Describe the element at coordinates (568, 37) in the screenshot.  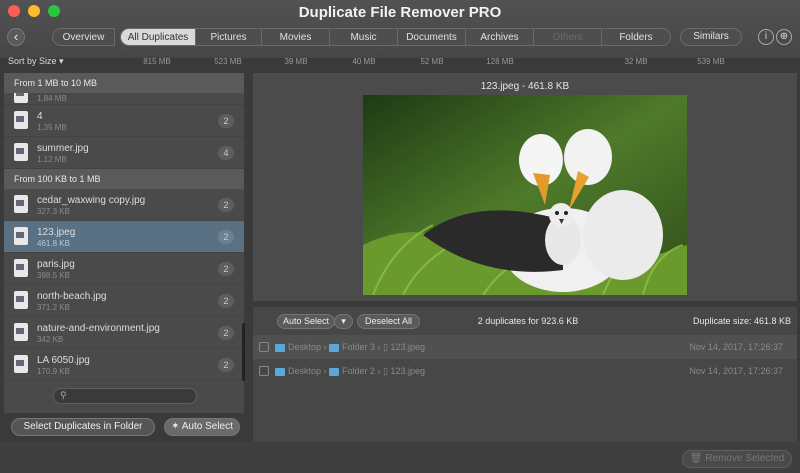
I see `tab-others: Others` at that location.